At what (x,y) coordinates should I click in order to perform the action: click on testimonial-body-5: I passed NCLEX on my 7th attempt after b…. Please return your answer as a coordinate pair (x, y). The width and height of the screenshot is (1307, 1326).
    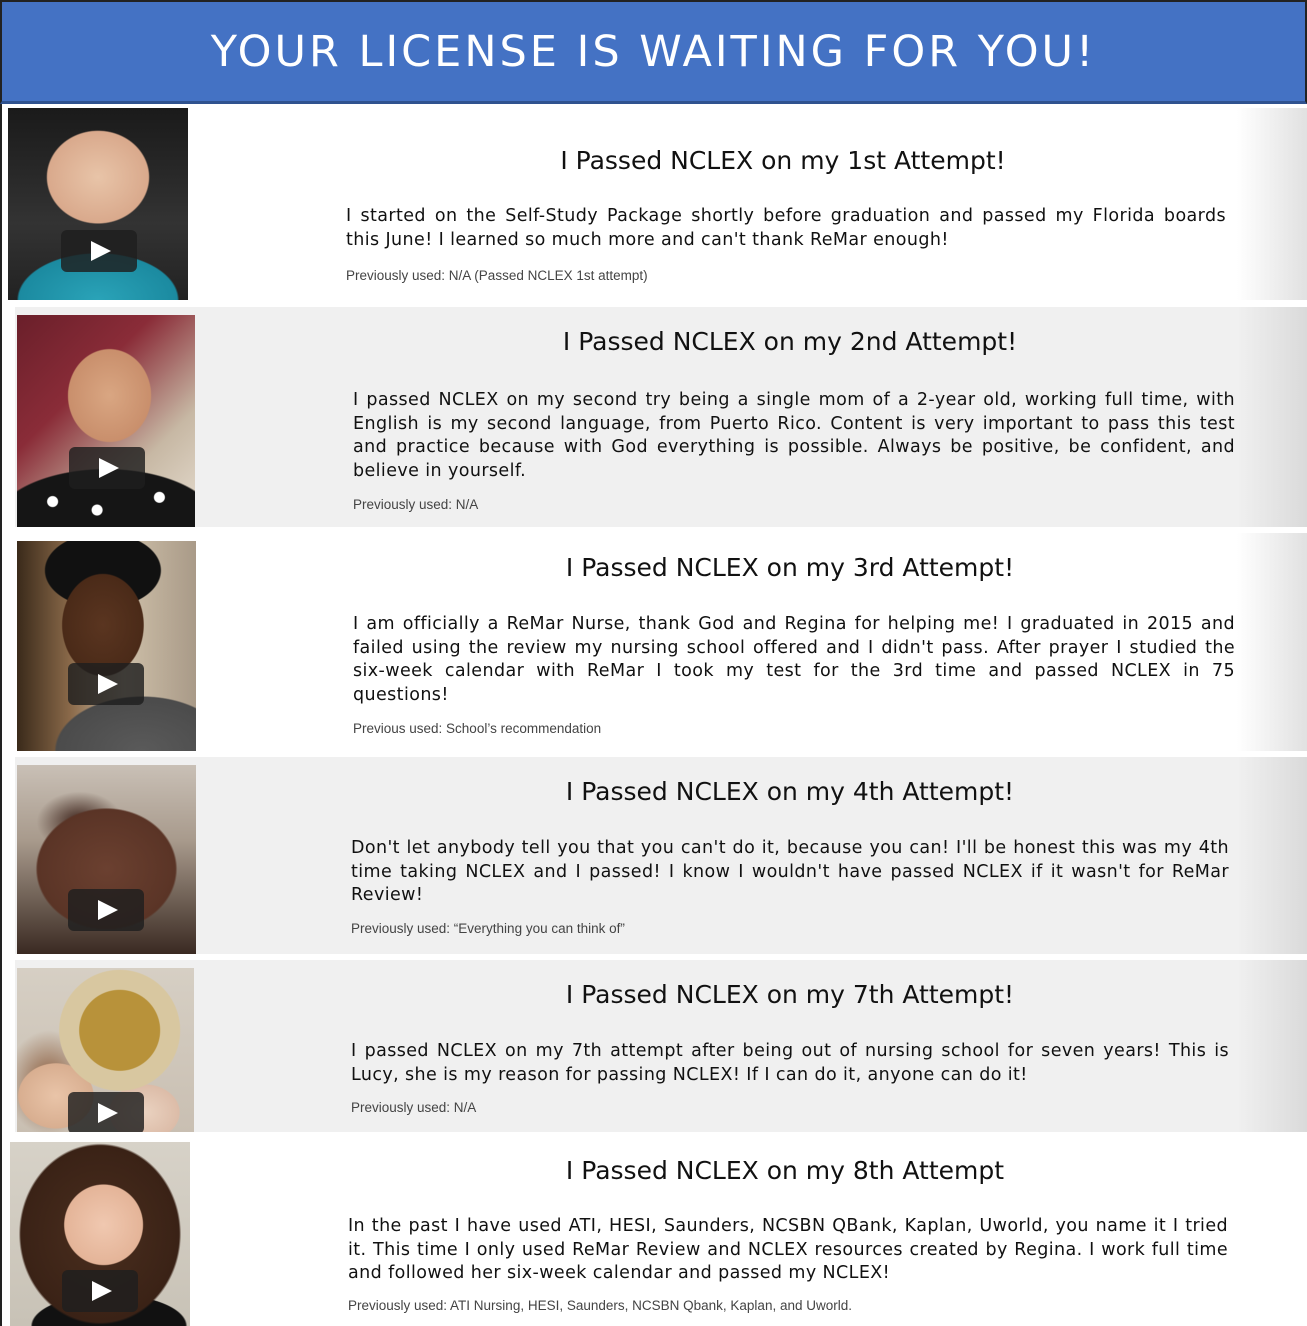
    Looking at the image, I should click on (790, 1063).